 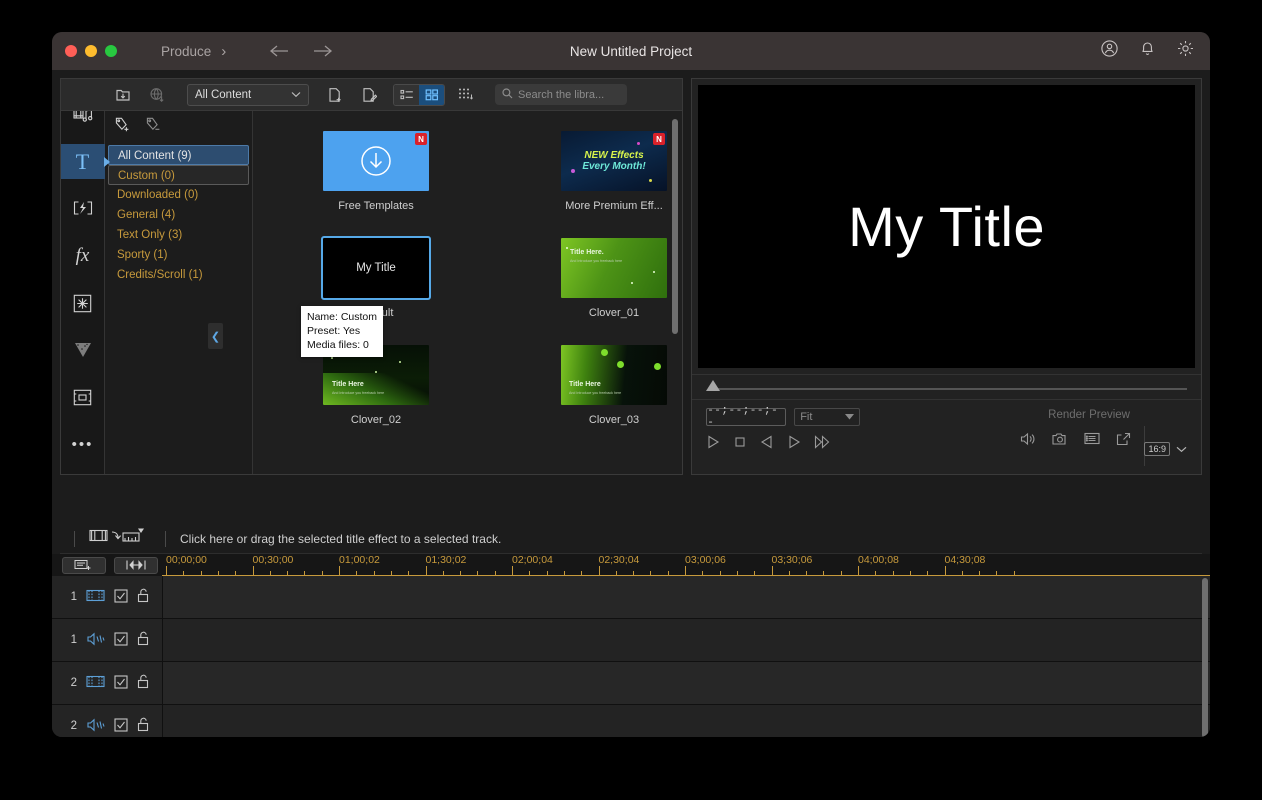 I want to click on settings-icon, so click(x=1185, y=51).